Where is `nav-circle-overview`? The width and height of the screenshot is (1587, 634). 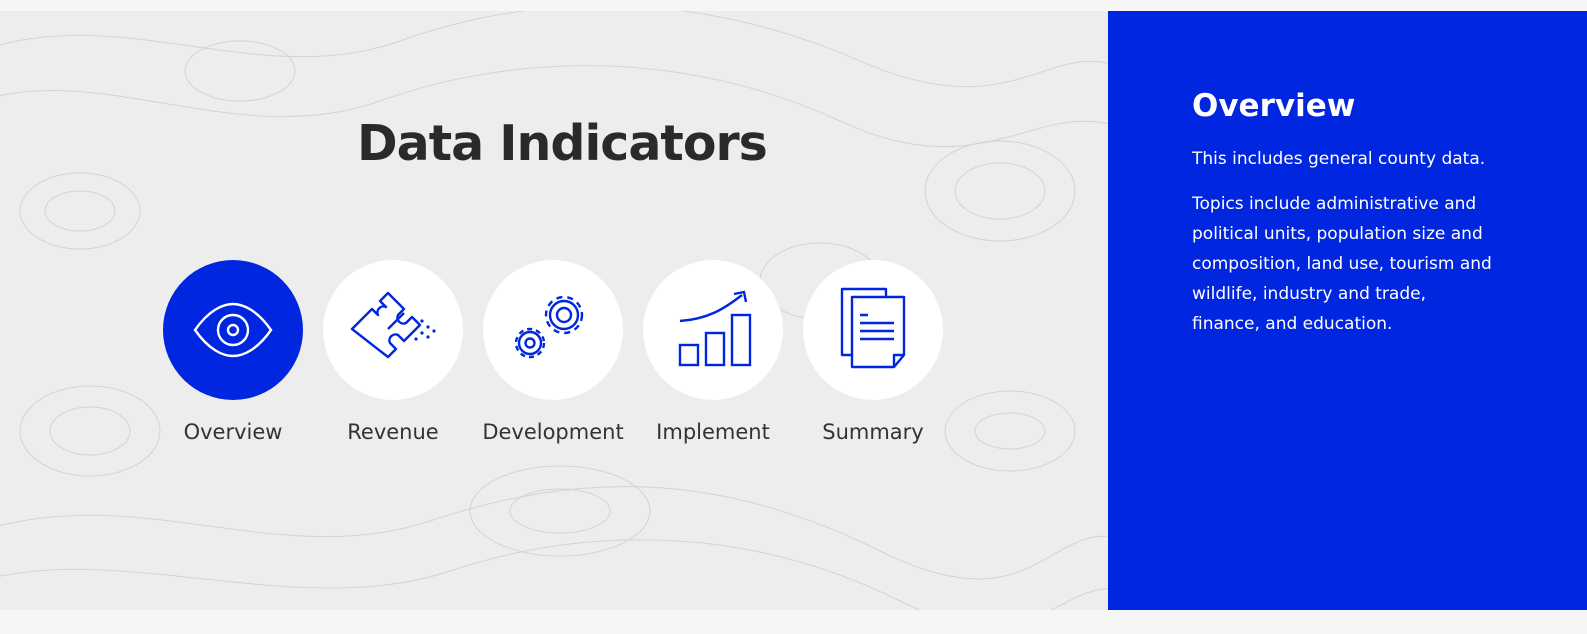
nav-circle-overview is located at coordinates (233, 330).